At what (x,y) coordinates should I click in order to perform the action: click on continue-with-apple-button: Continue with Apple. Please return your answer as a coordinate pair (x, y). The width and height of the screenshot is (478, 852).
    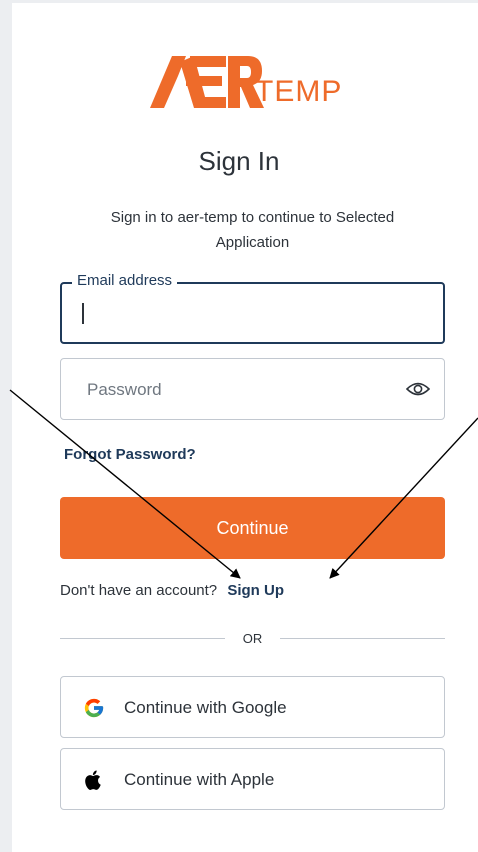
    Looking at the image, I should click on (252, 779).